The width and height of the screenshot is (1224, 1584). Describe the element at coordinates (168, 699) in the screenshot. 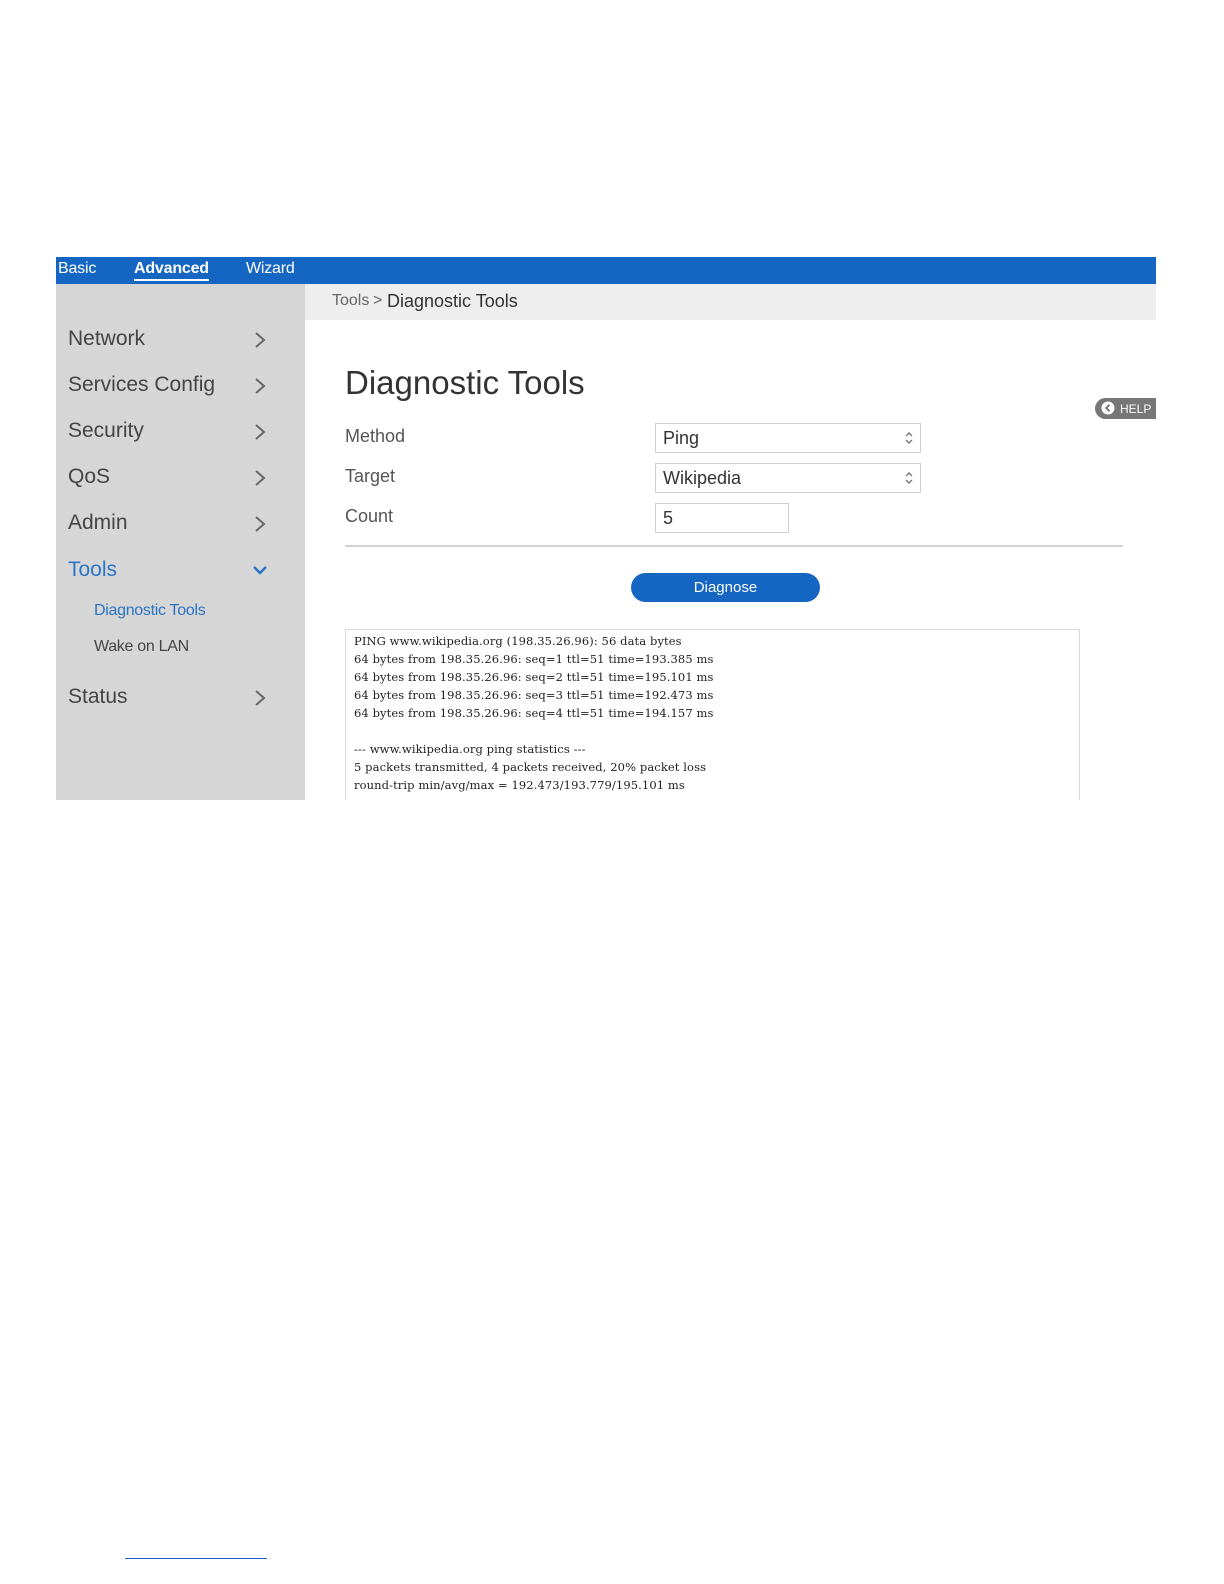

I see `sidebar-item-status: Status` at that location.